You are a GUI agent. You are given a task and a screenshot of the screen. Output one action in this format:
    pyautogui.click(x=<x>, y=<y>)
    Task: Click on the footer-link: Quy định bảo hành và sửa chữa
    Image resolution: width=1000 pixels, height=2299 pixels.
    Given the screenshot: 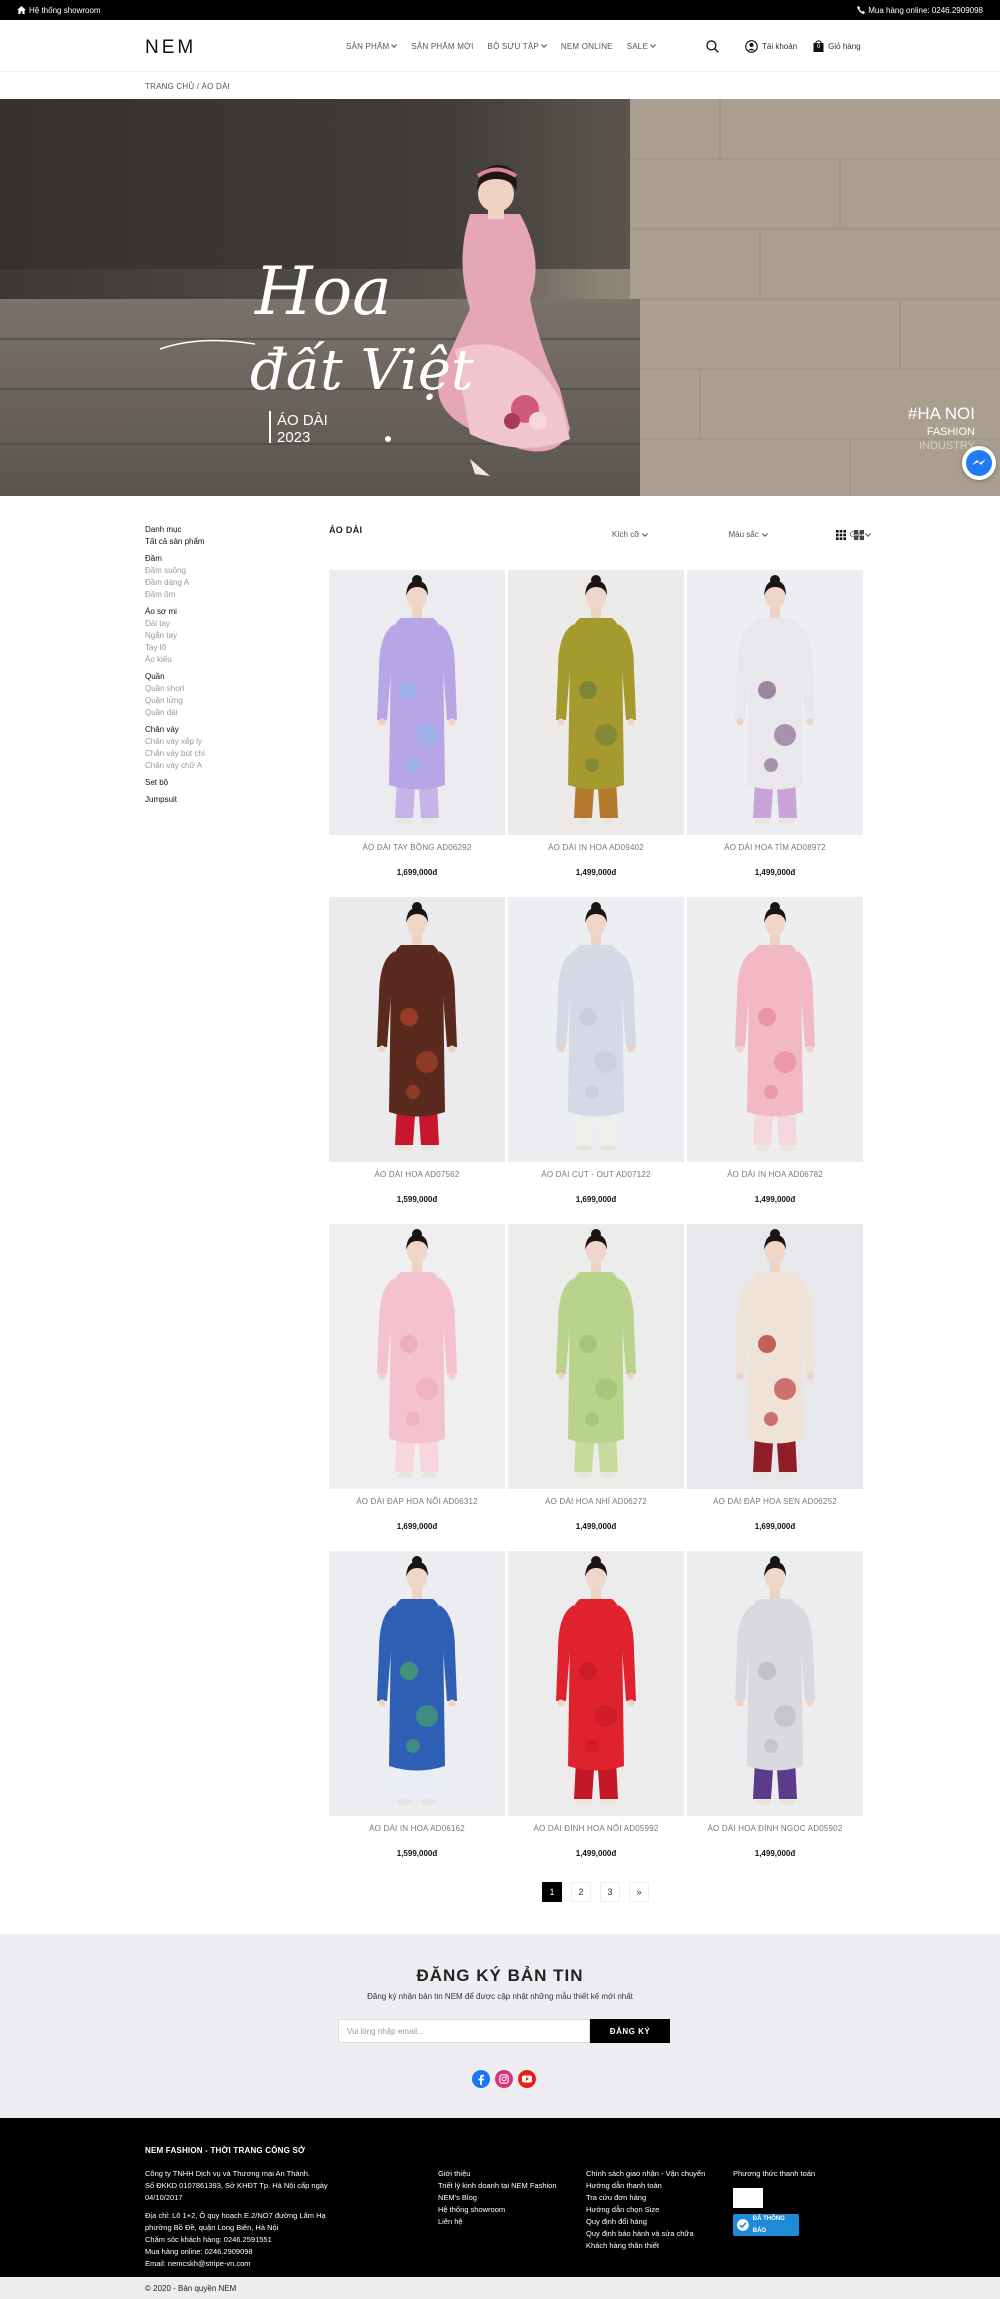 What is the action you would take?
    pyautogui.click(x=645, y=2234)
    